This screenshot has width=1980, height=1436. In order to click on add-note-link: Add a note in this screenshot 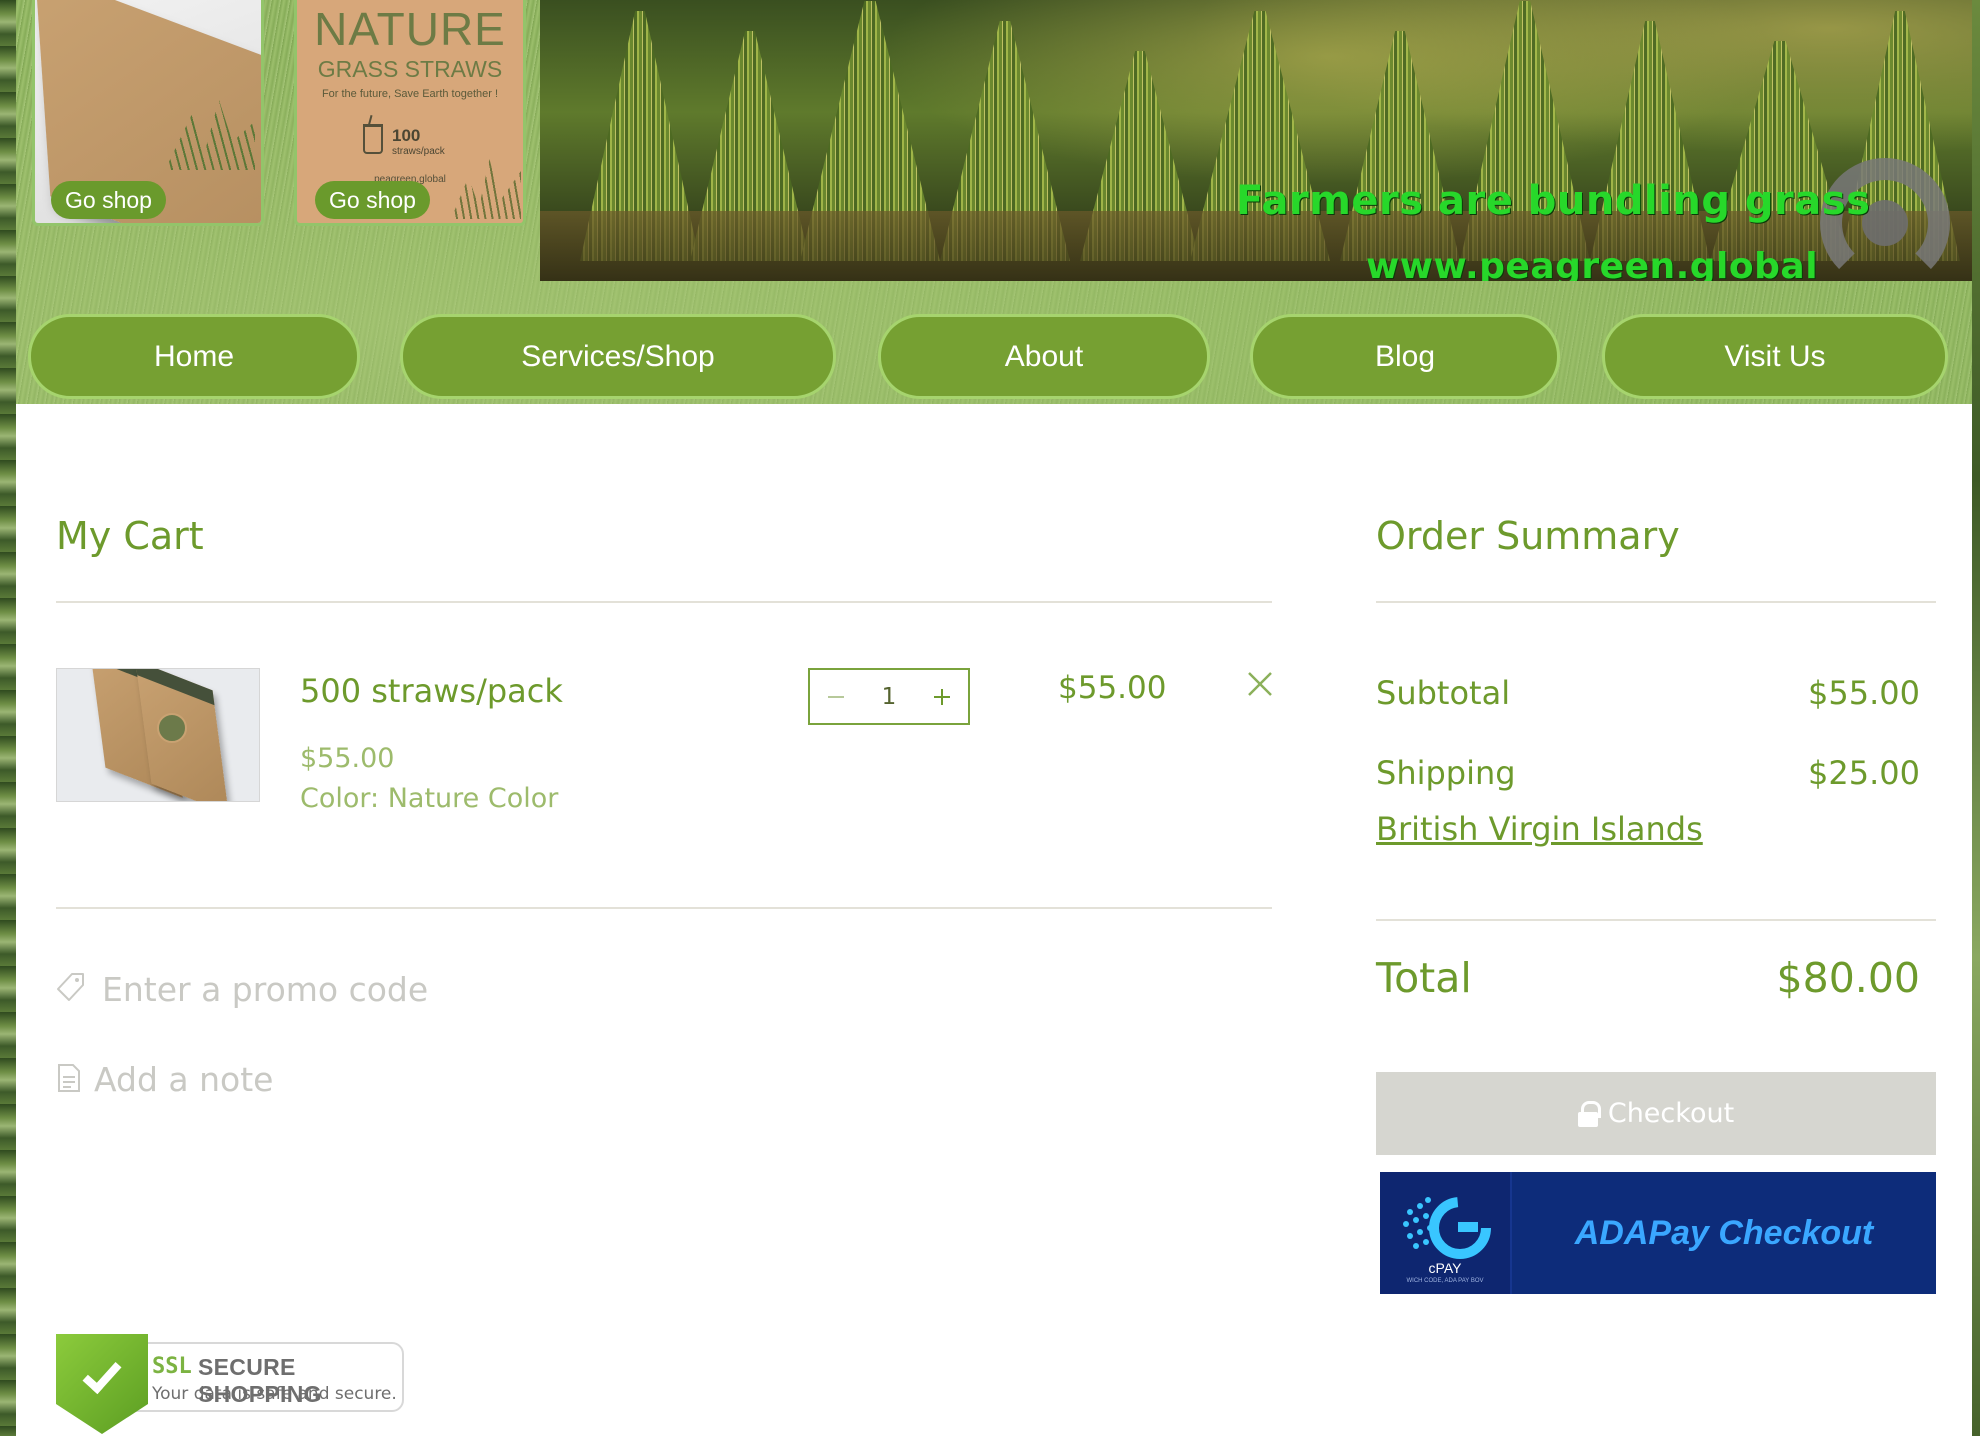, I will do `click(164, 1079)`.